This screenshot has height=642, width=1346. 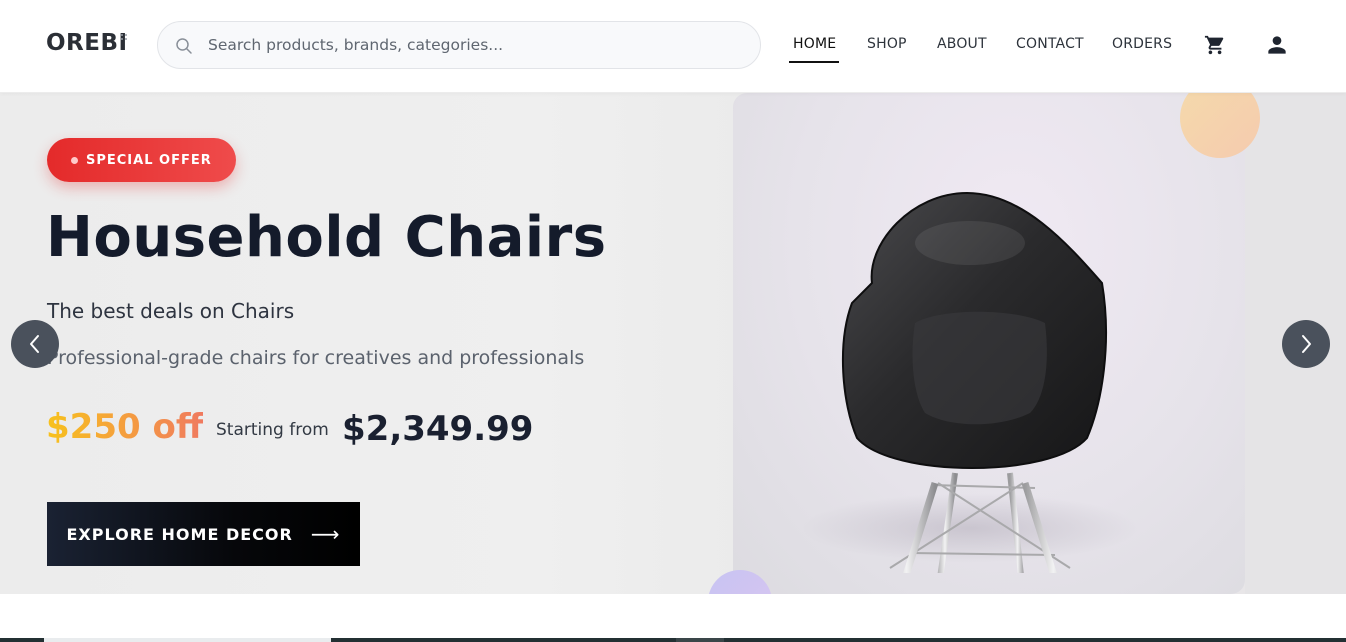 I want to click on explore-home-decor-button: EXPLORE HOME DECOR ⟶, so click(x=203, y=534).